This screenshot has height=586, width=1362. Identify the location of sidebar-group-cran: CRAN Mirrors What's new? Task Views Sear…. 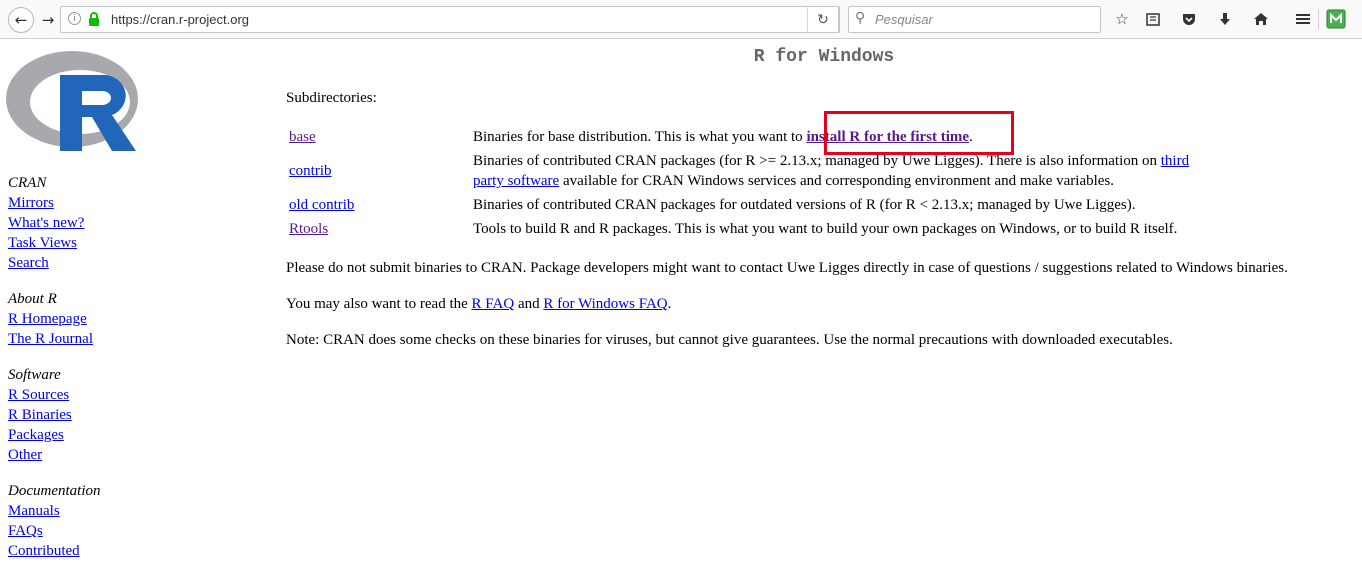
(108, 223).